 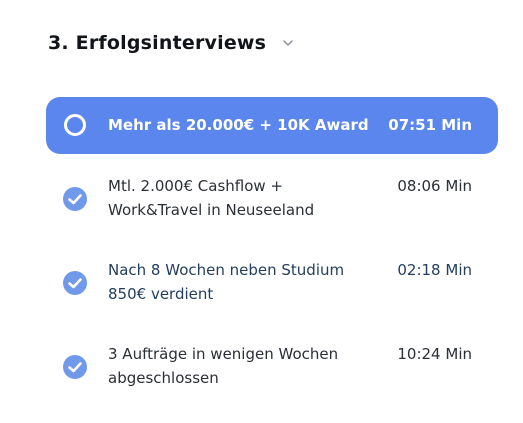 I want to click on section-header: 3. Erfolgsinterviews, so click(x=171, y=43).